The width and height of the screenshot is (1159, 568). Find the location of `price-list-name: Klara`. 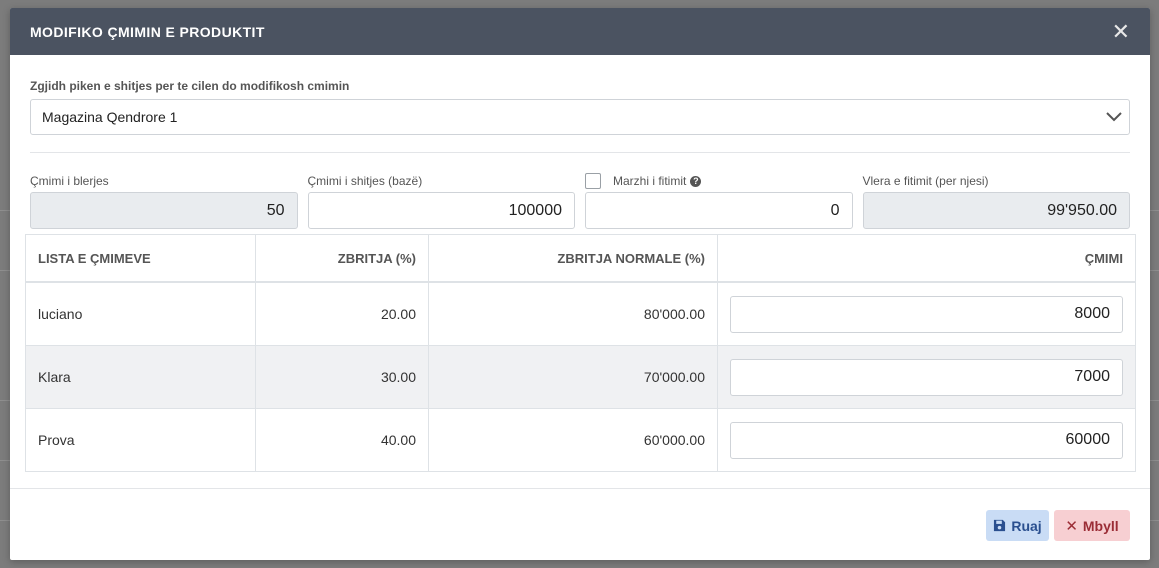

price-list-name: Klara is located at coordinates (140, 377).